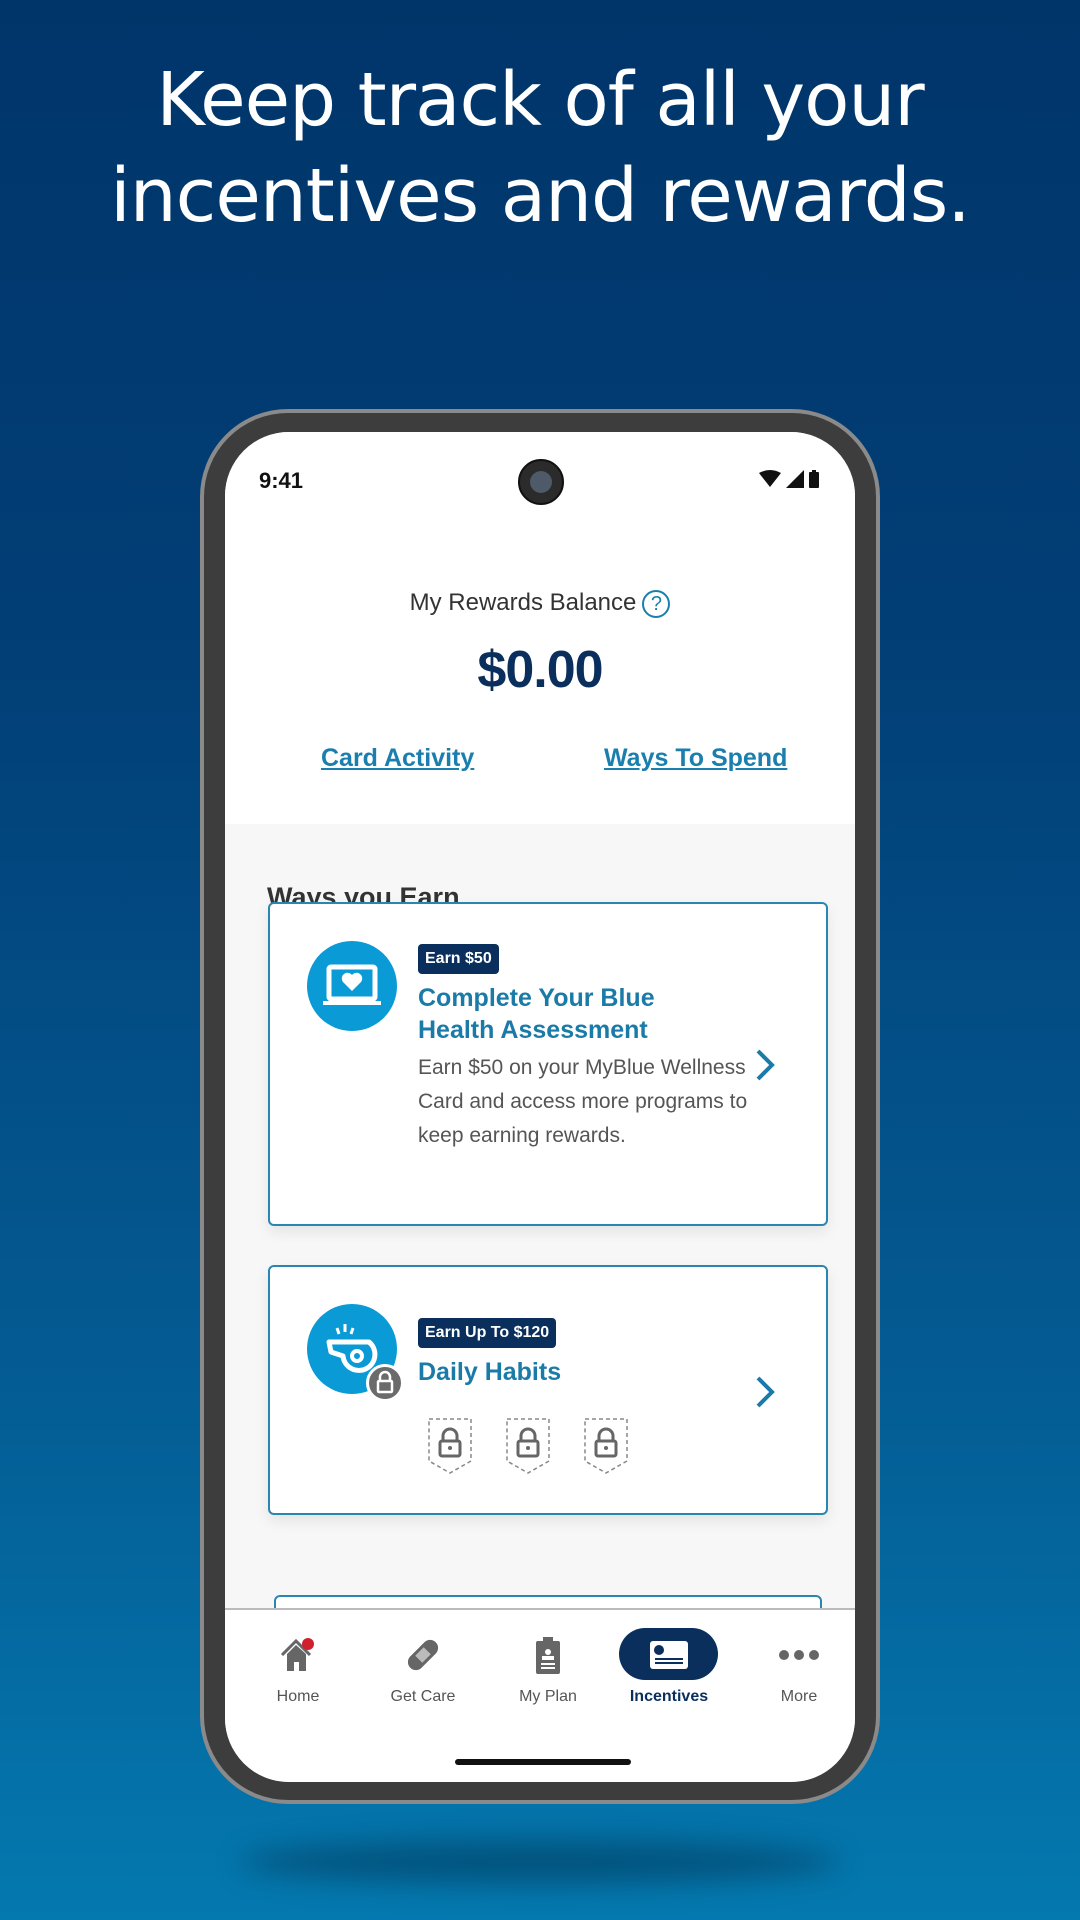  Describe the element at coordinates (281, 480) in the screenshot. I see `status-time: 9:41` at that location.